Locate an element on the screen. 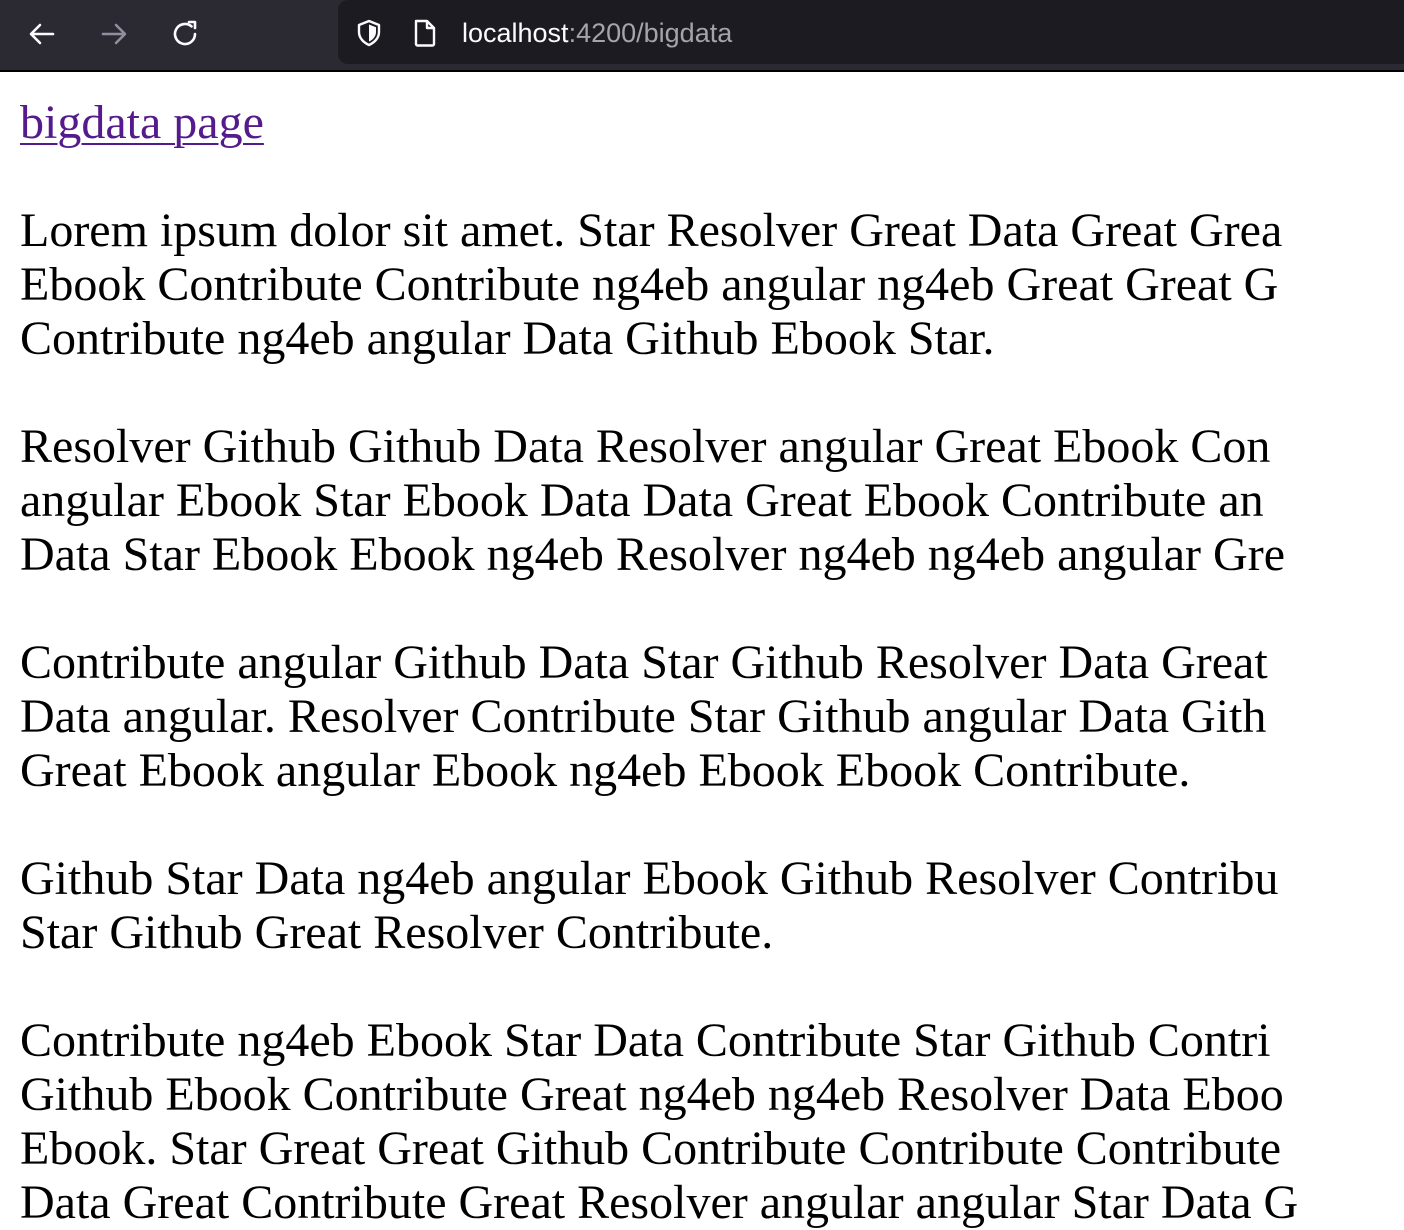  url-host: localhost is located at coordinates (515, 33).